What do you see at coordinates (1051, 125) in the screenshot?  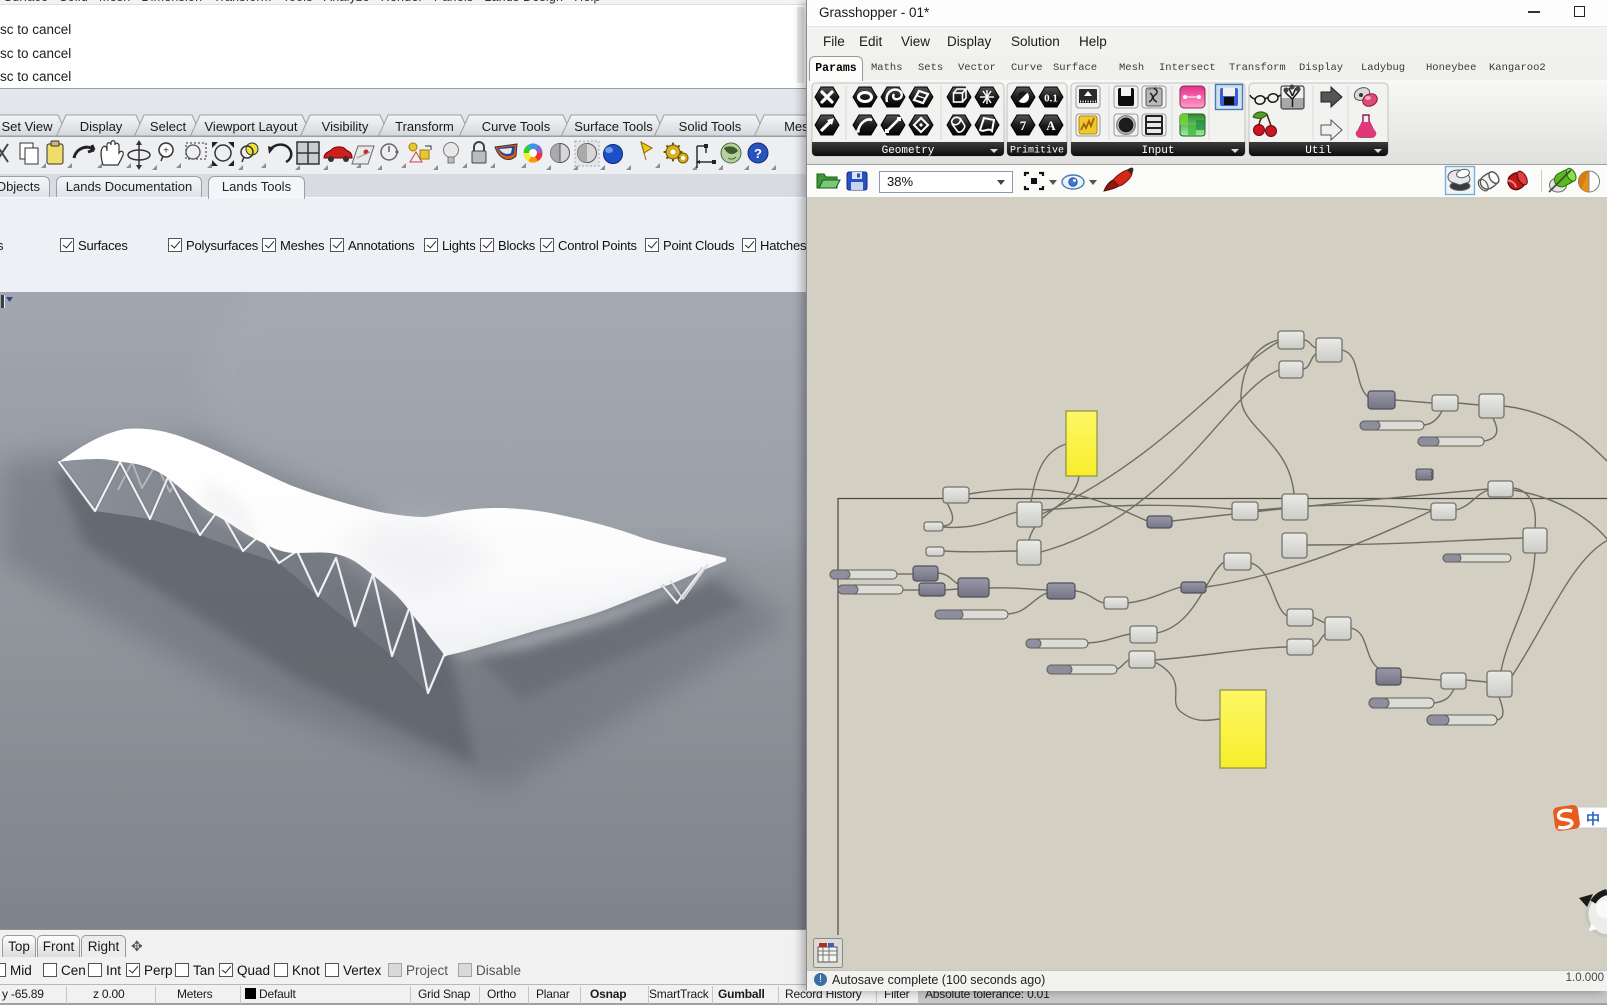 I see `svg-text: A` at bounding box center [1051, 125].